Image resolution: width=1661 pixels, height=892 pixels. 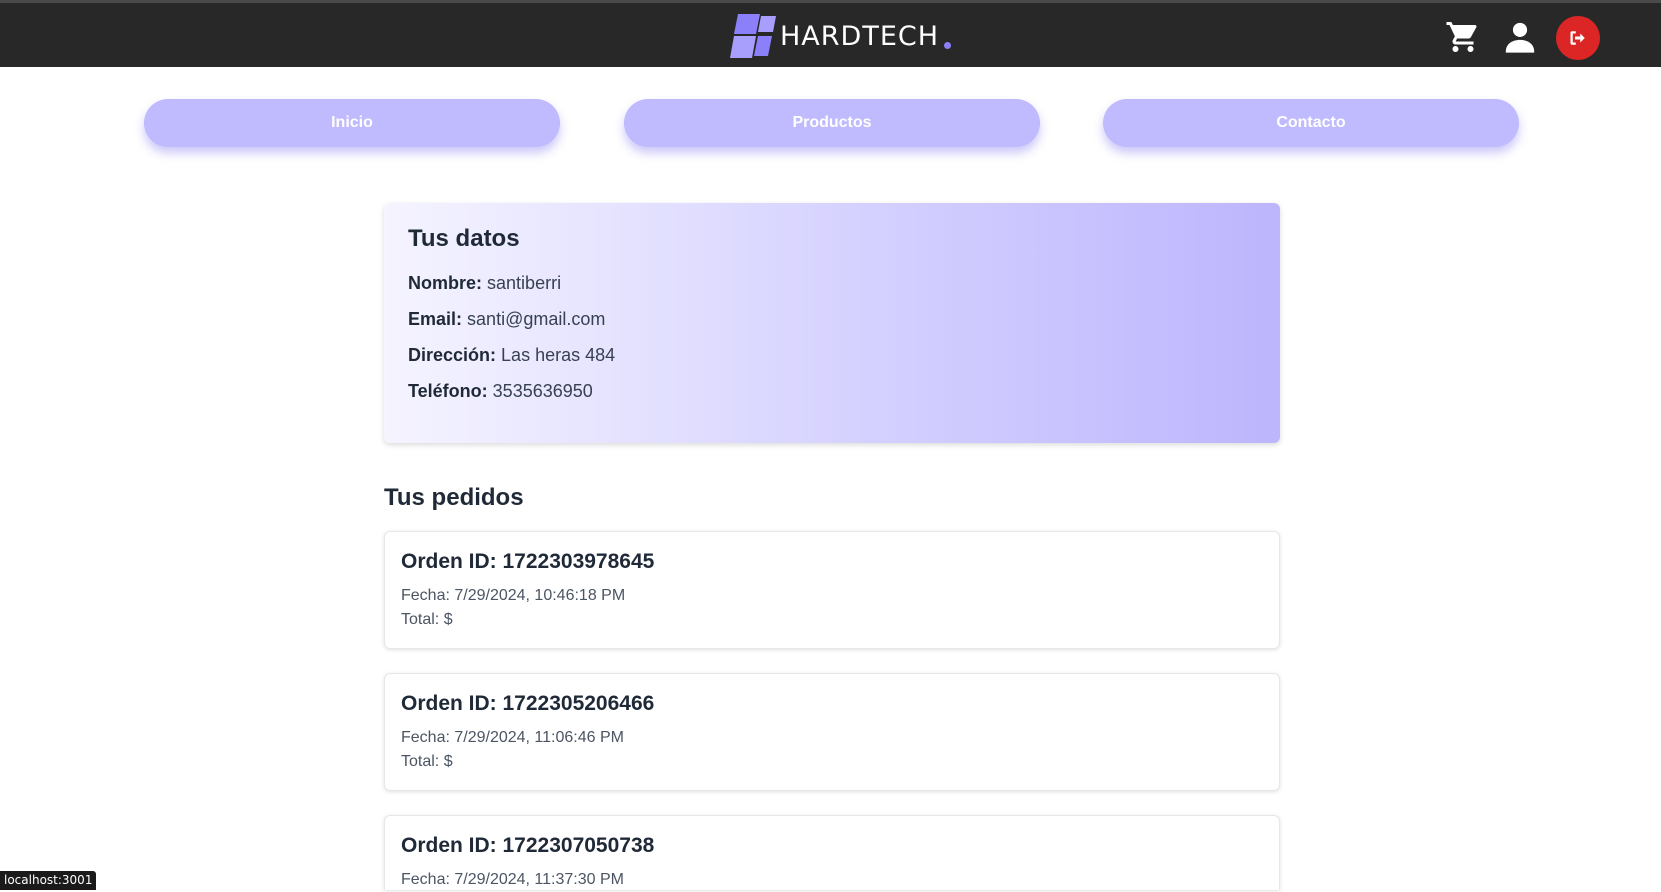 I want to click on cart-icon, so click(x=1461, y=37).